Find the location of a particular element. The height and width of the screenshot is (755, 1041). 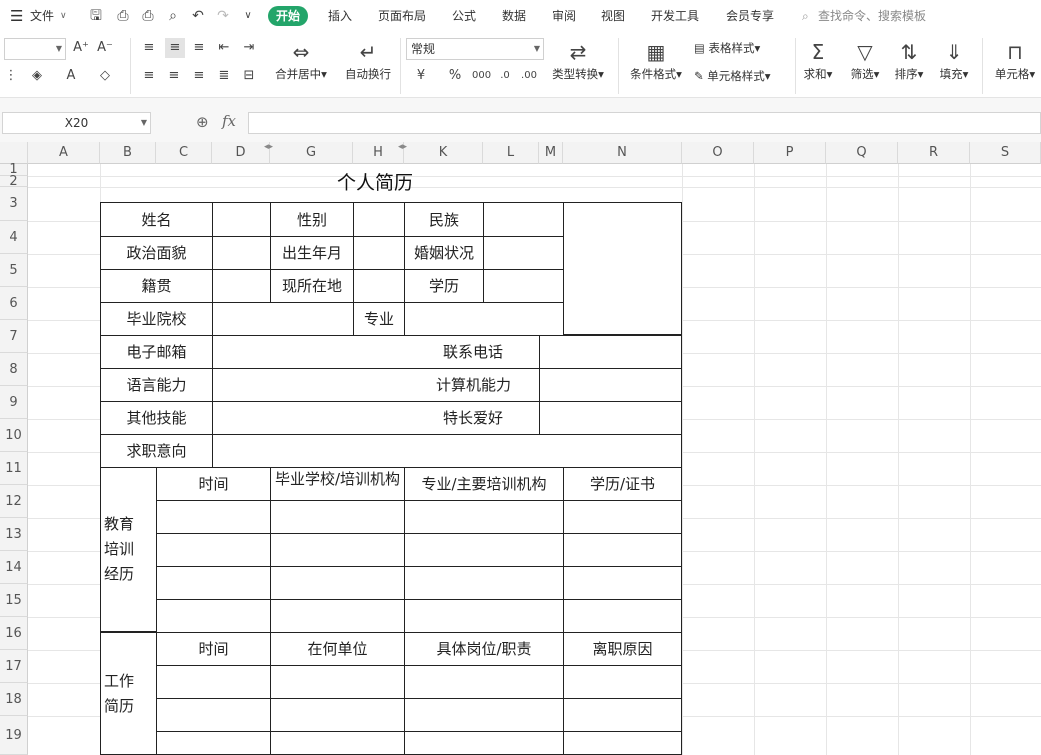

work-header-time: 时间 is located at coordinates (213, 649).